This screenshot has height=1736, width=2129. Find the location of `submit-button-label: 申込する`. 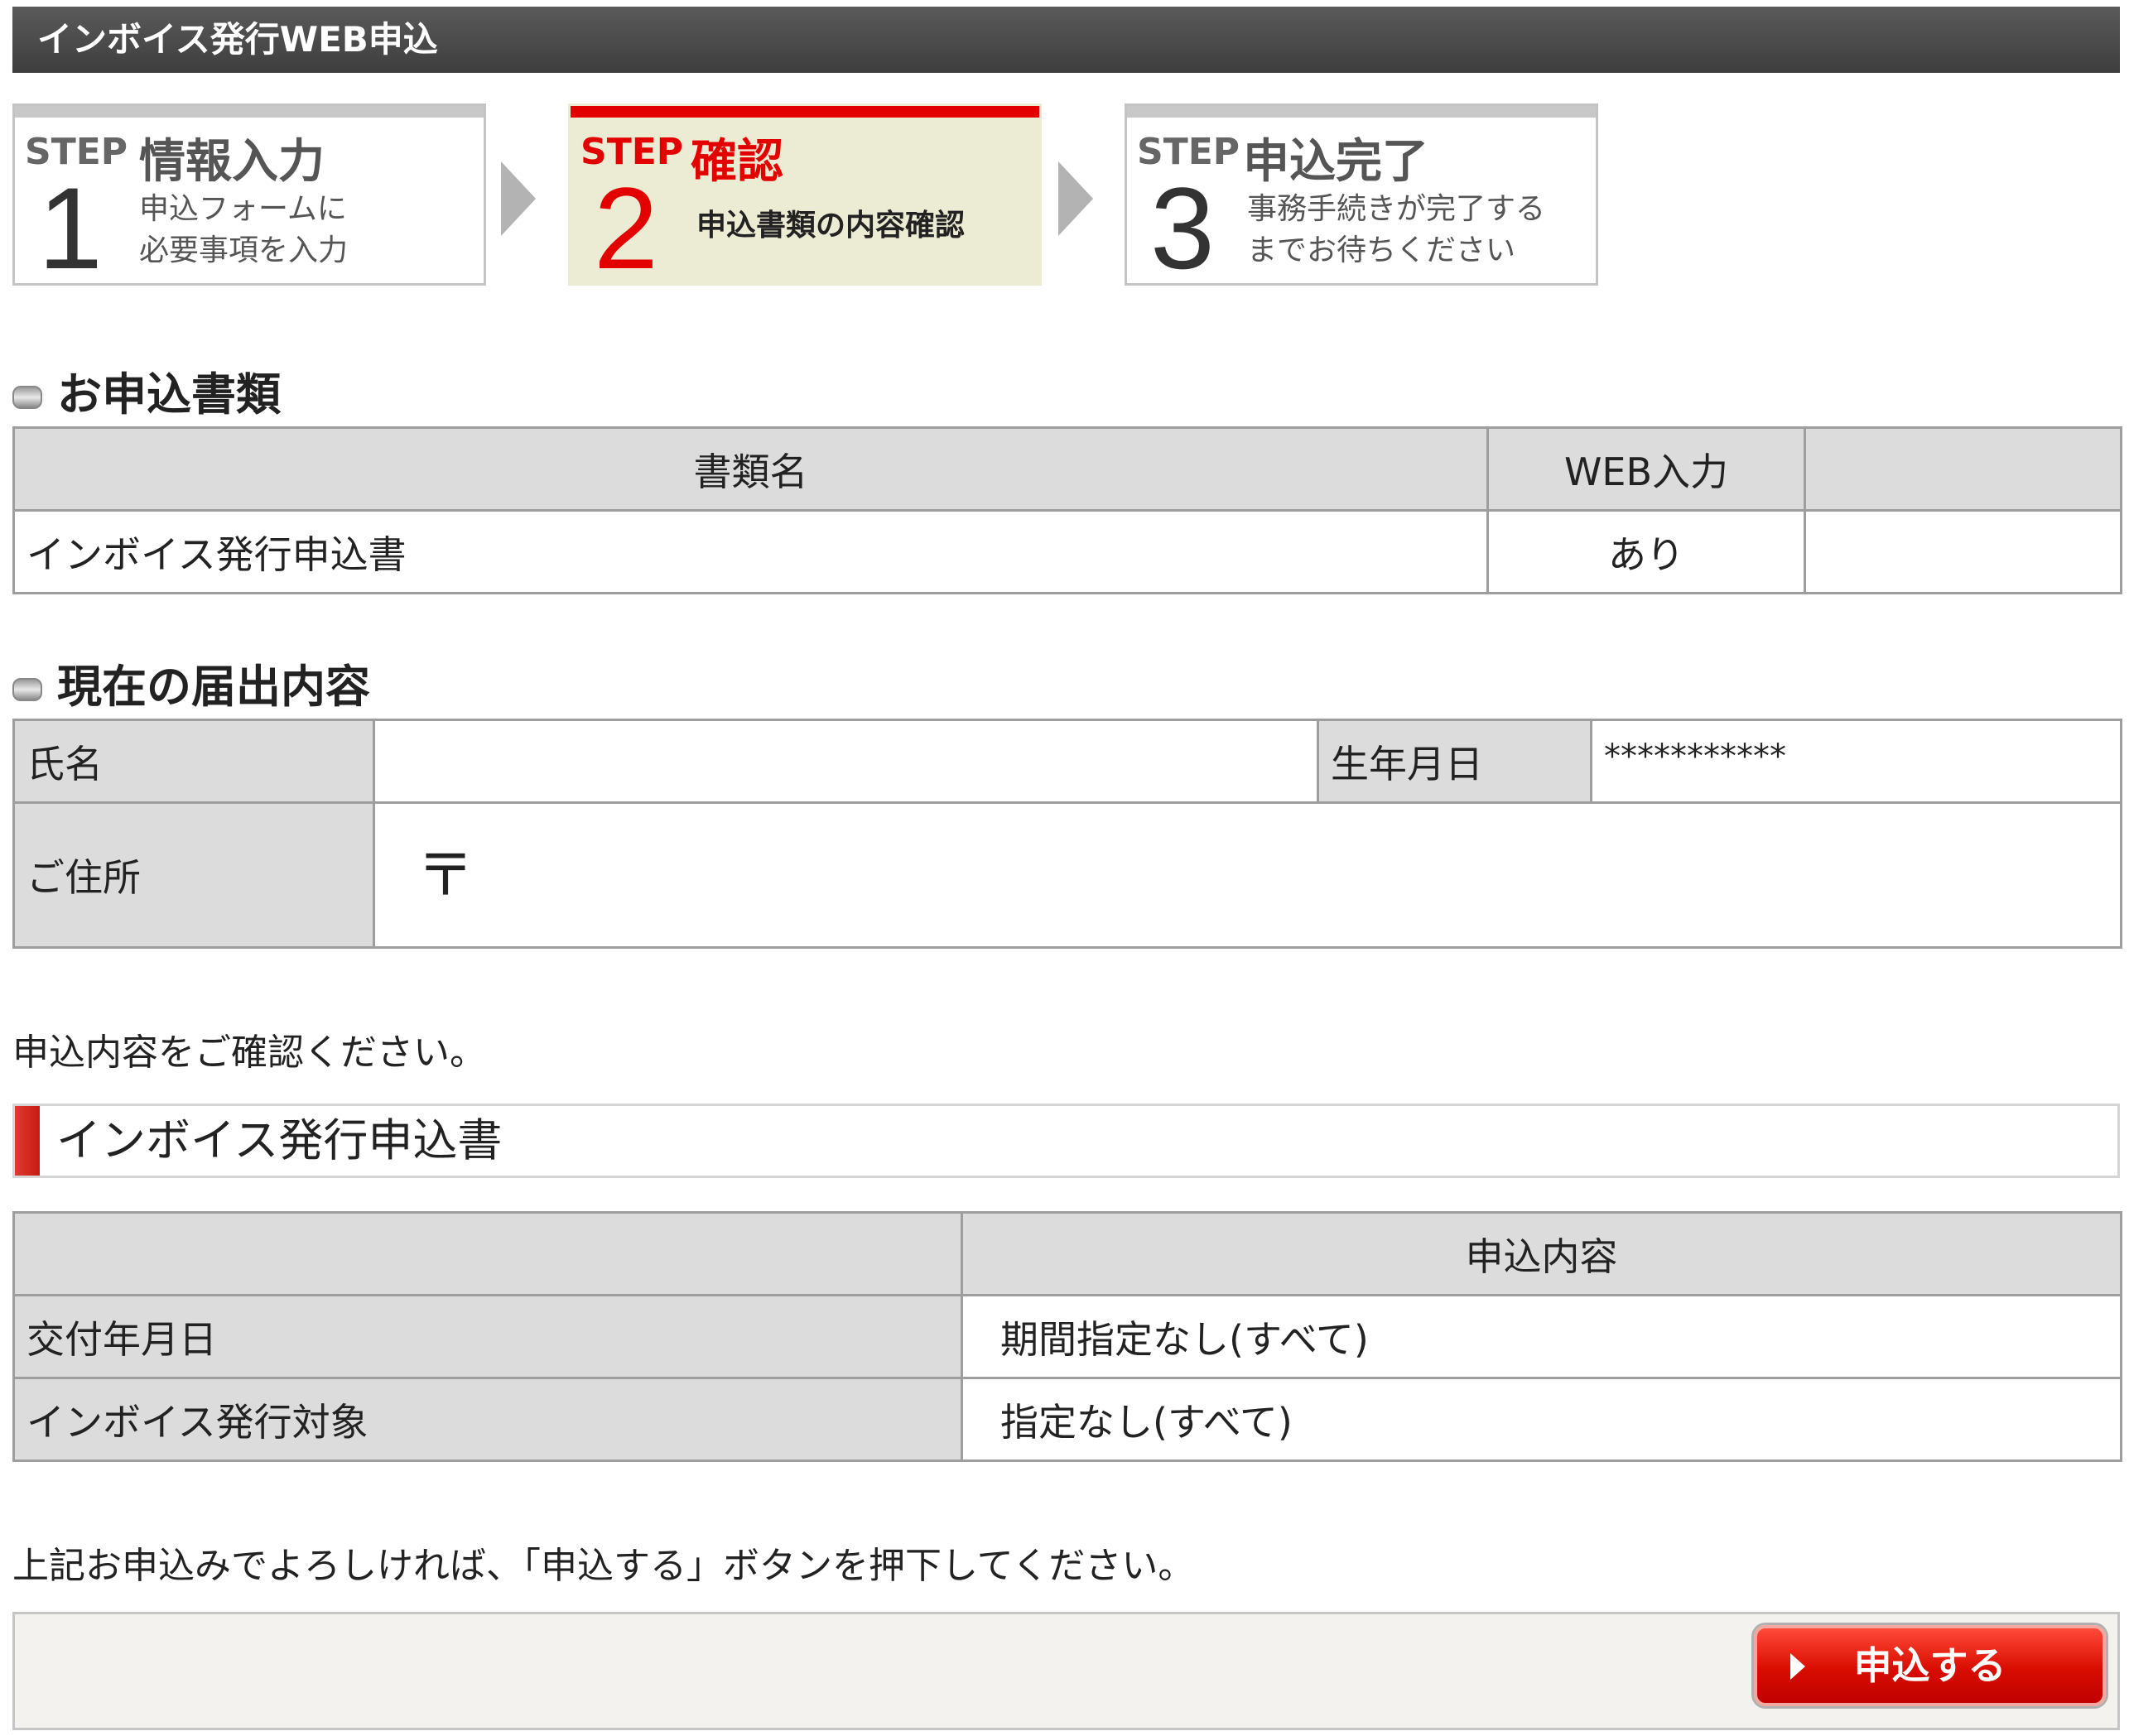

submit-button-label: 申込する is located at coordinates (1929, 1666).